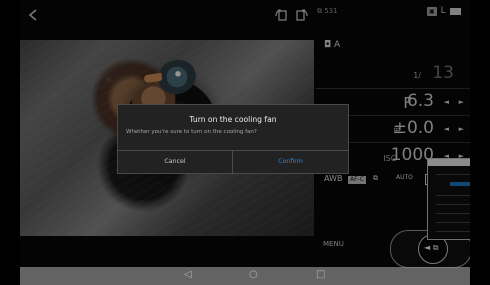 The height and width of the screenshot is (285, 490). Describe the element at coordinates (480, 142) in the screenshot. I see `right-border` at that location.